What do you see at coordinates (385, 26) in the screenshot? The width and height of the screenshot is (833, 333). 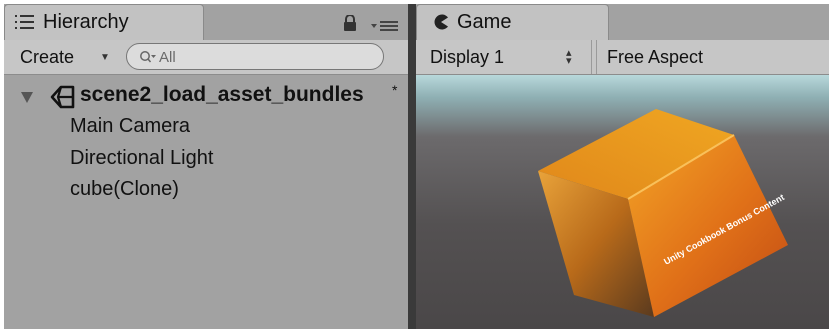 I see `panel-menu-icon` at bounding box center [385, 26].